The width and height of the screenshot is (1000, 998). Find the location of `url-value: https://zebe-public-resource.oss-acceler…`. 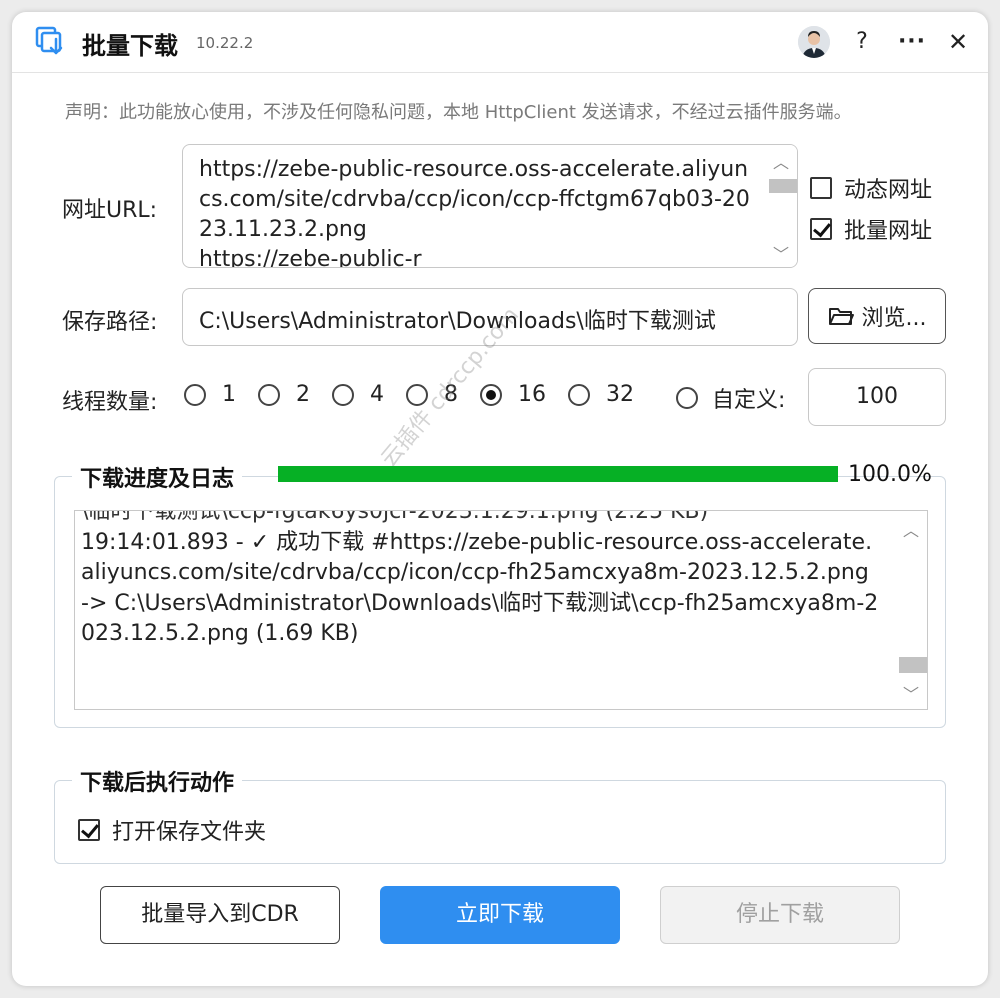

url-value: https://zebe-public-resource.oss-acceler… is located at coordinates (474, 199).